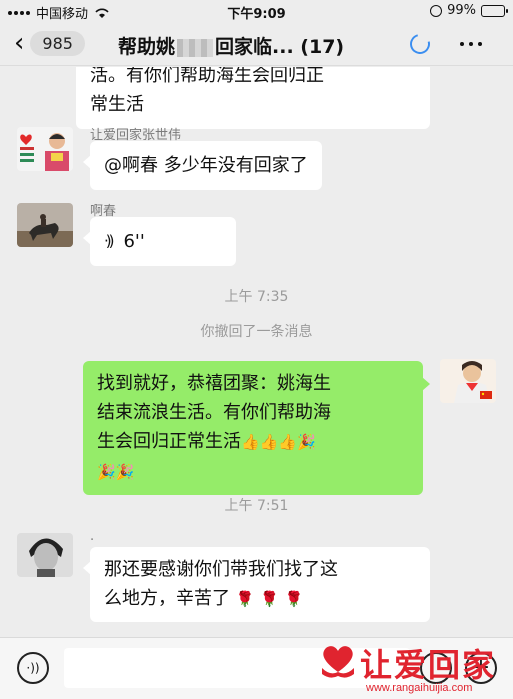 The height and width of the screenshot is (699, 513). What do you see at coordinates (221, 569) in the screenshot?
I see `message-text-line: 那还要感谢你们带我们找了这` at bounding box center [221, 569].